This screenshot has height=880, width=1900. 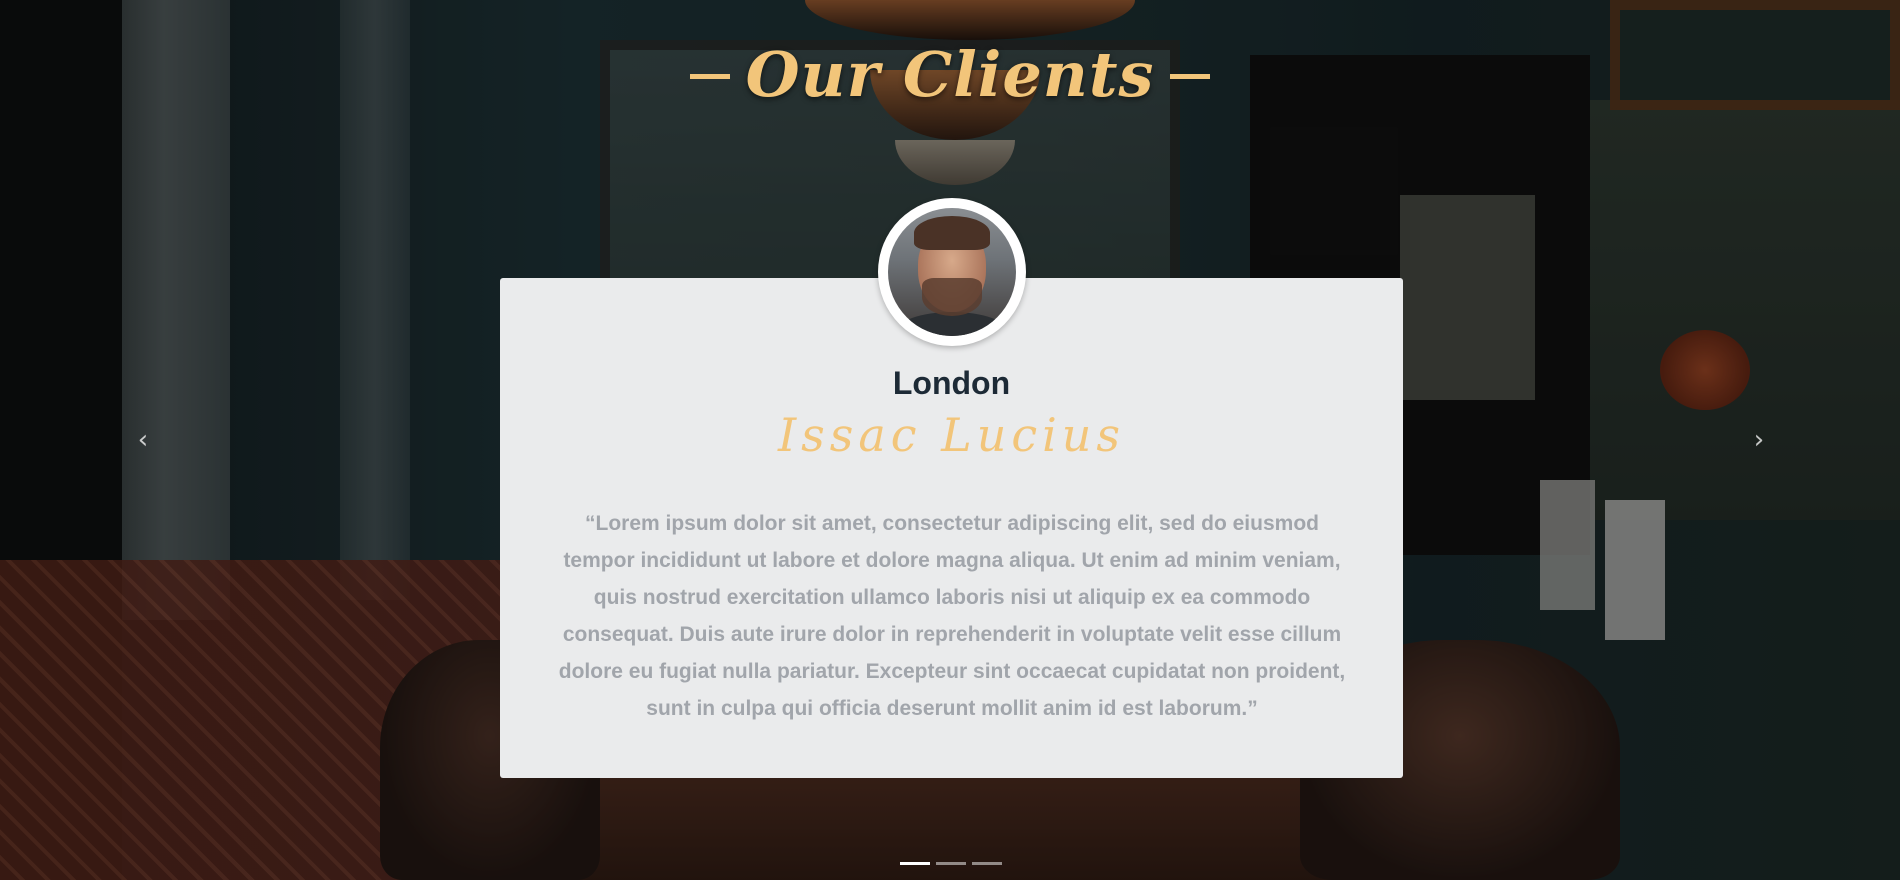 I want to click on carousel-prev-button: ‹, so click(x=143, y=440).